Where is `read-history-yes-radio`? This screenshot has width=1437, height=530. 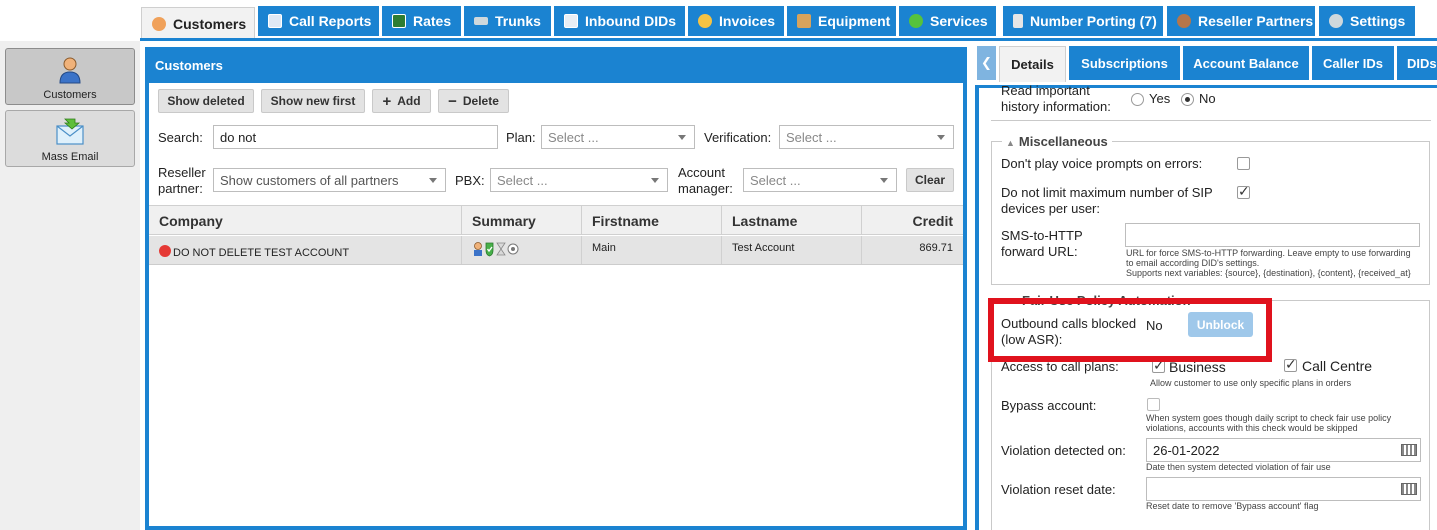
read-history-yes-radio is located at coordinates (1137, 99).